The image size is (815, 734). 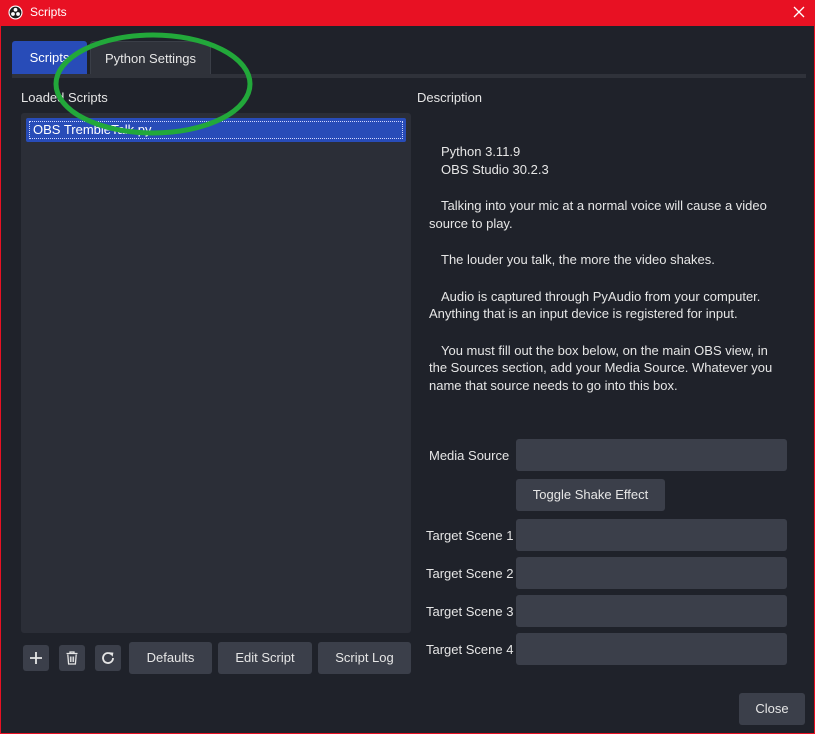 I want to click on refresh-icon, so click(x=108, y=658).